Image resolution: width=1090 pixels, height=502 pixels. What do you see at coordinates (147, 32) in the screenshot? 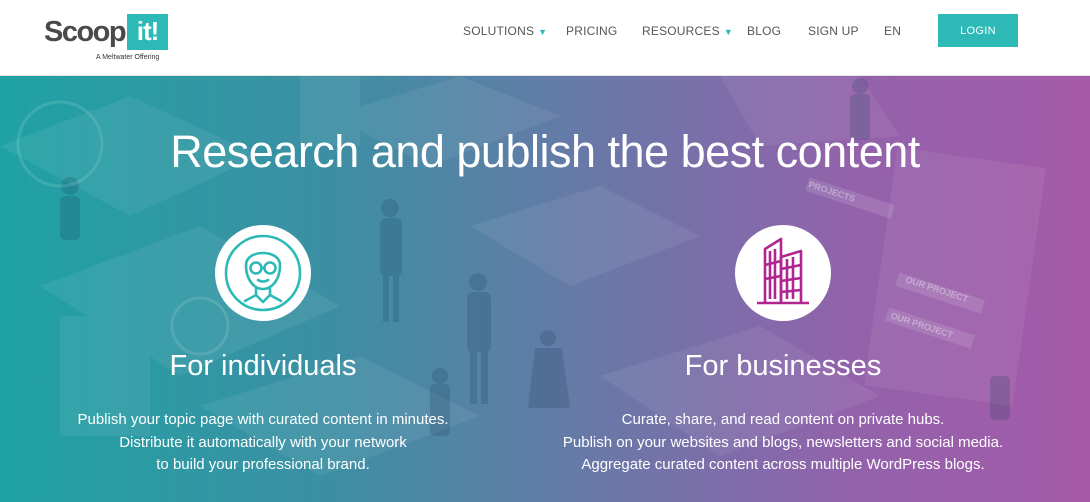
I see `logo-badge: it!` at bounding box center [147, 32].